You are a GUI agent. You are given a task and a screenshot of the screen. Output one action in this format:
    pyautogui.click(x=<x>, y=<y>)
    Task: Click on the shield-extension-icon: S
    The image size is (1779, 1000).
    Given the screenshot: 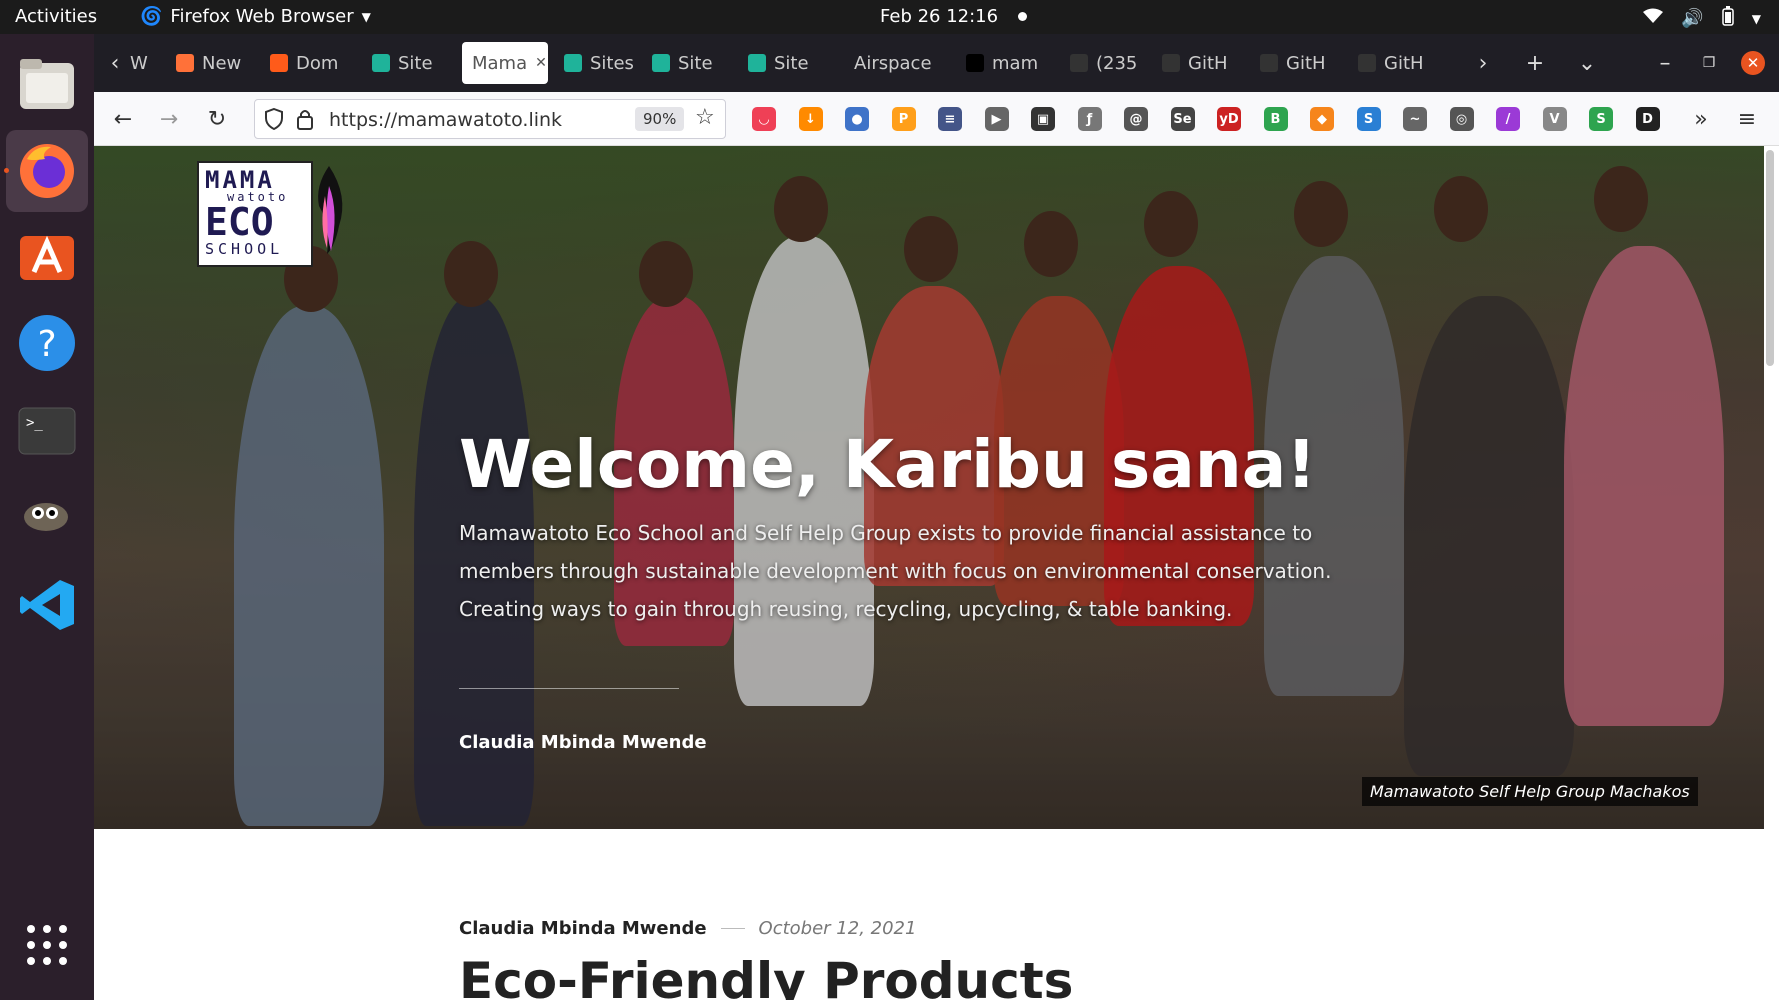 What is the action you would take?
    pyautogui.click(x=1601, y=119)
    